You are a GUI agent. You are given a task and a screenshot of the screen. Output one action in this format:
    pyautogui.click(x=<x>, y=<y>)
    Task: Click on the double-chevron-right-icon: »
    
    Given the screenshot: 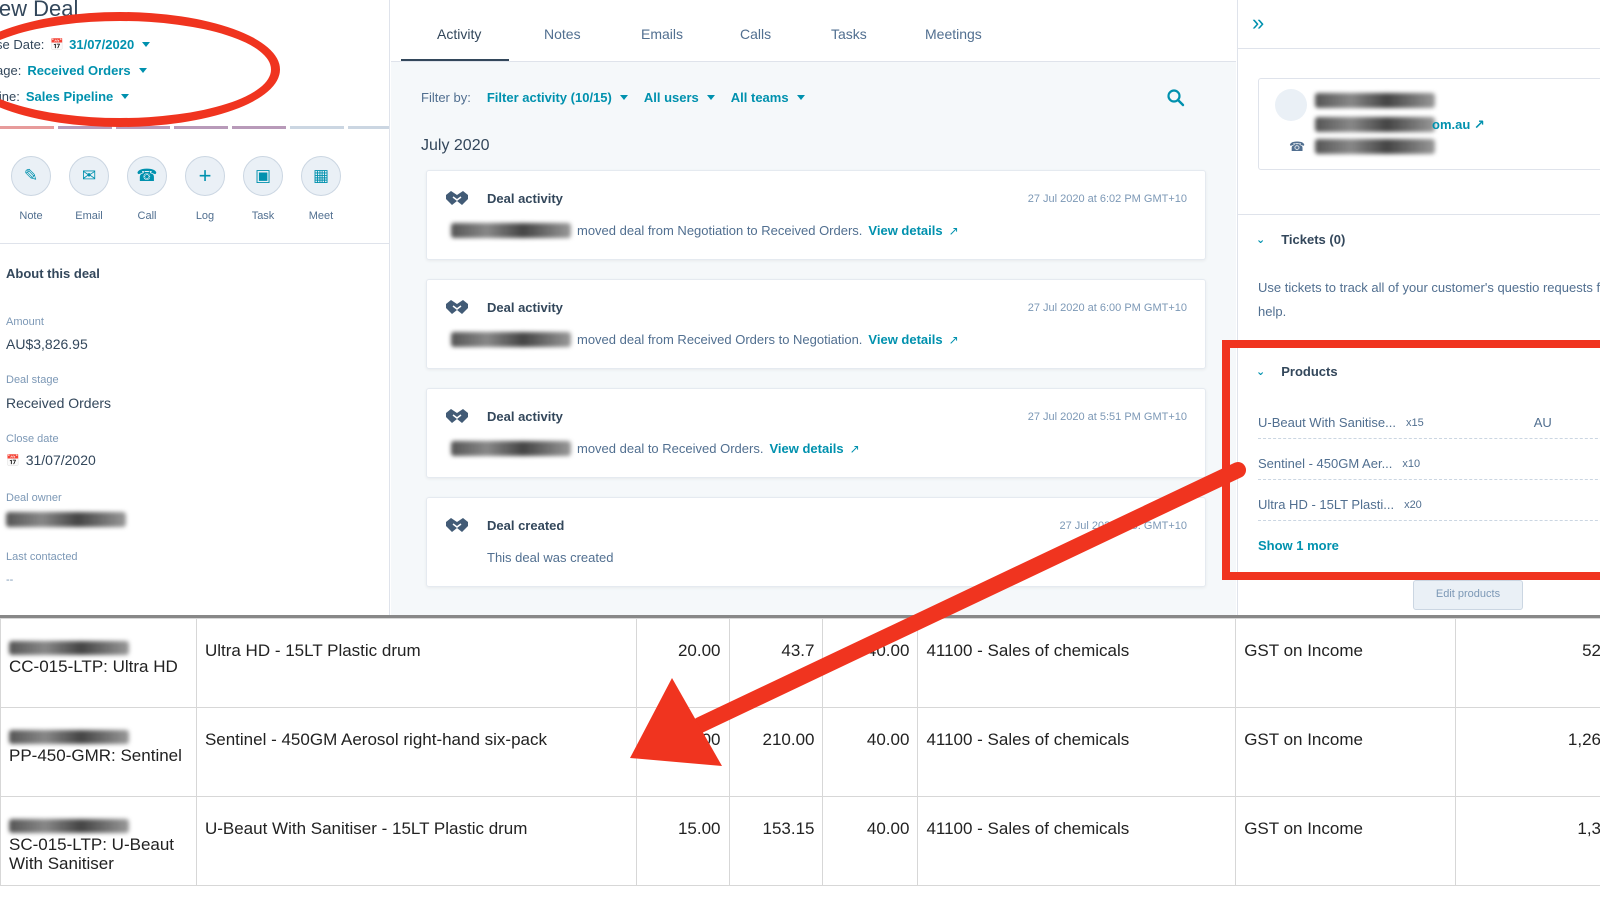 What is the action you would take?
    pyautogui.click(x=1258, y=23)
    